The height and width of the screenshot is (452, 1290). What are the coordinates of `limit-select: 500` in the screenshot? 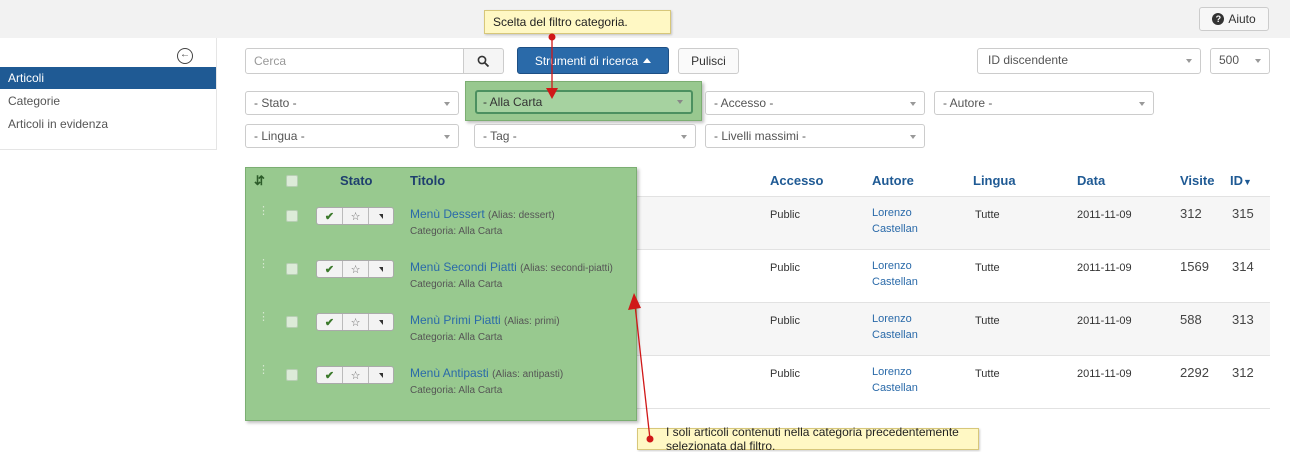 It's located at (1240, 61).